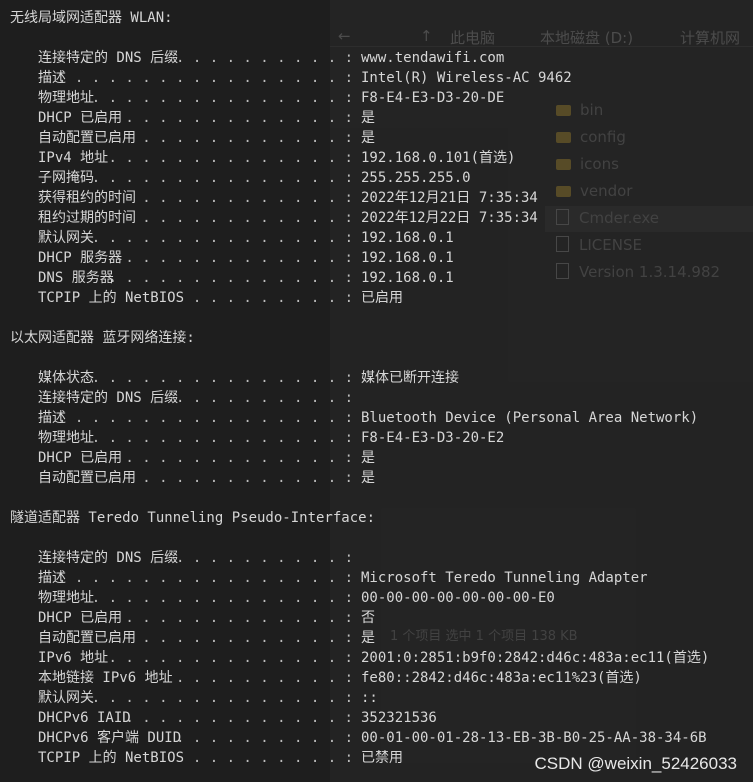 Image resolution: width=753 pixels, height=782 pixels. Describe the element at coordinates (102, 338) in the screenshot. I see `section-title: 以太网适配器 蓝牙网络连接:` at that location.